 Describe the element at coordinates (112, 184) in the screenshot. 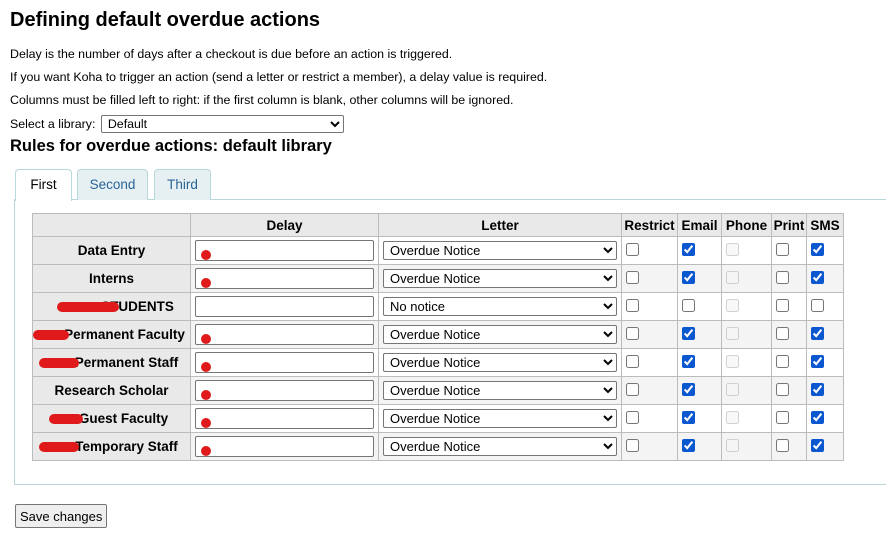

I see `tab-second: Second` at that location.